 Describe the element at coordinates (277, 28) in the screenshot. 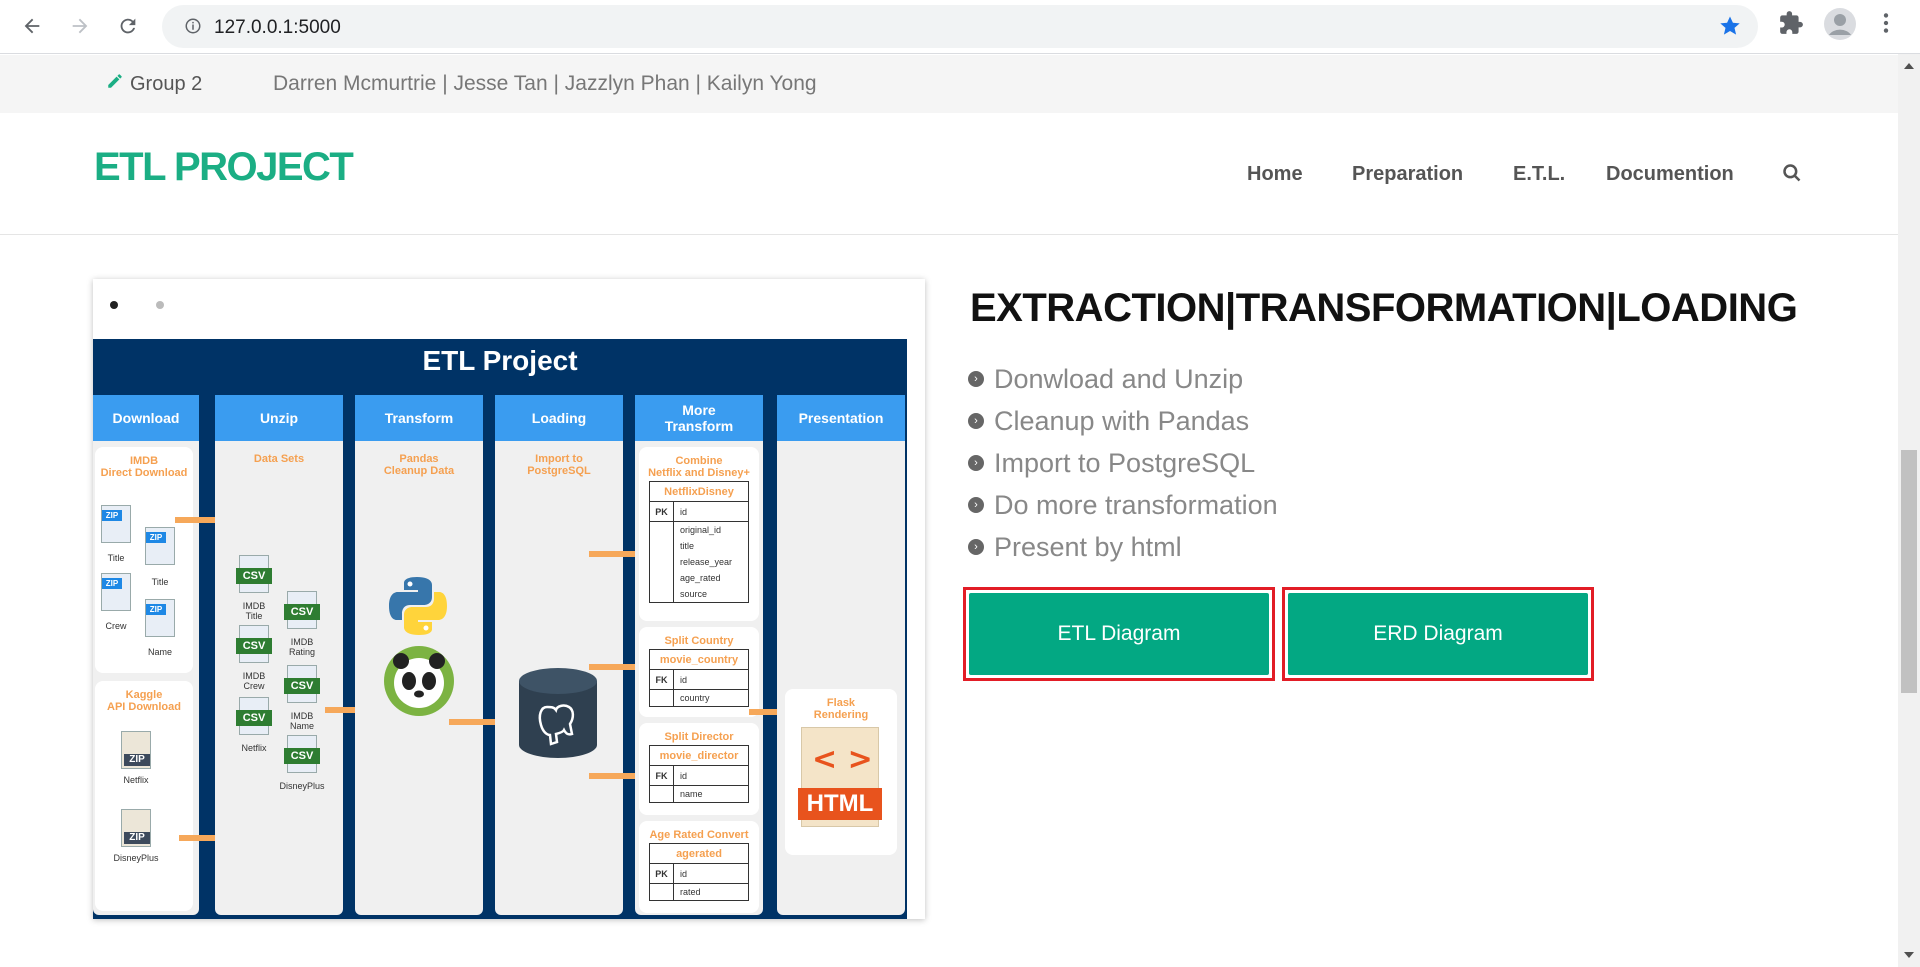

I see `url-text: 127.0.0.1:5000` at that location.